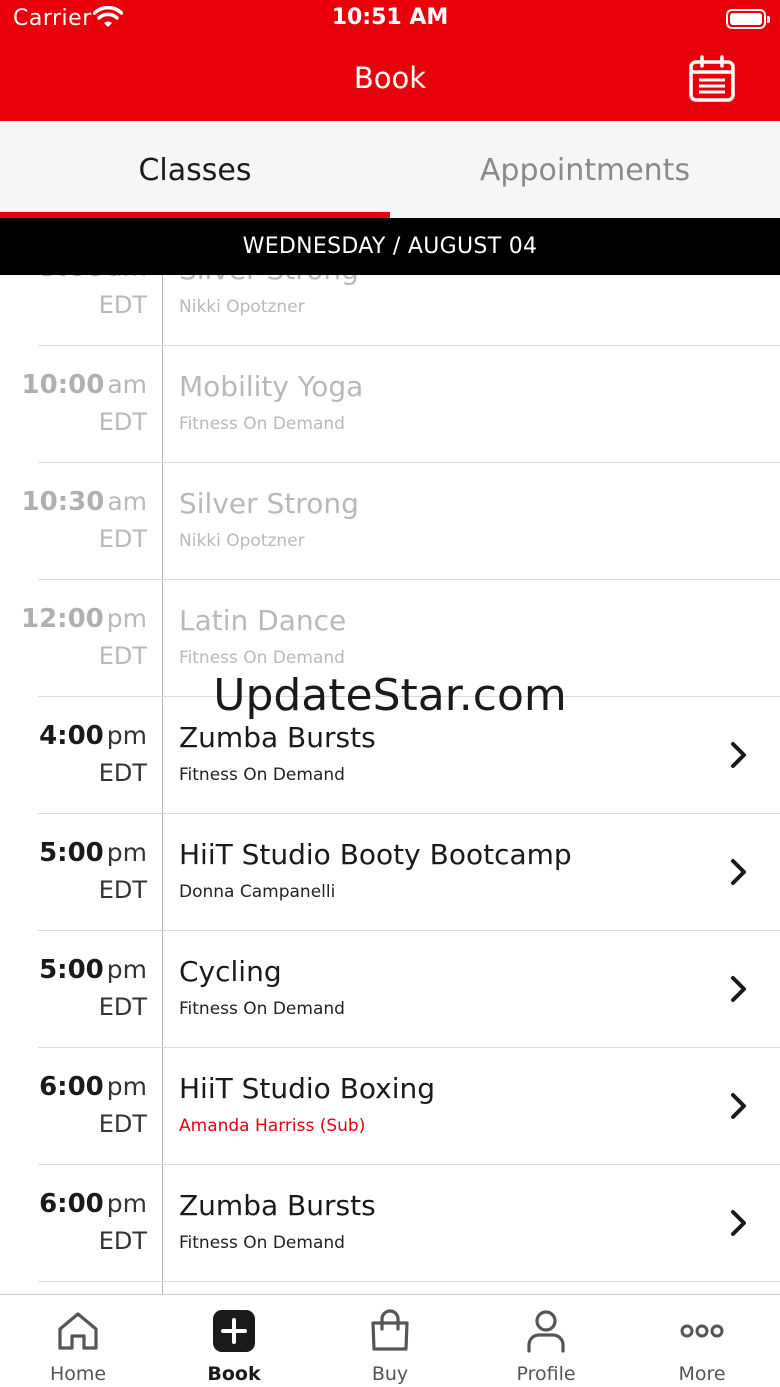 The height and width of the screenshot is (1387, 780). Describe the element at coordinates (307, 1088) in the screenshot. I see `class-name: HiiT Studio Boxing` at that location.